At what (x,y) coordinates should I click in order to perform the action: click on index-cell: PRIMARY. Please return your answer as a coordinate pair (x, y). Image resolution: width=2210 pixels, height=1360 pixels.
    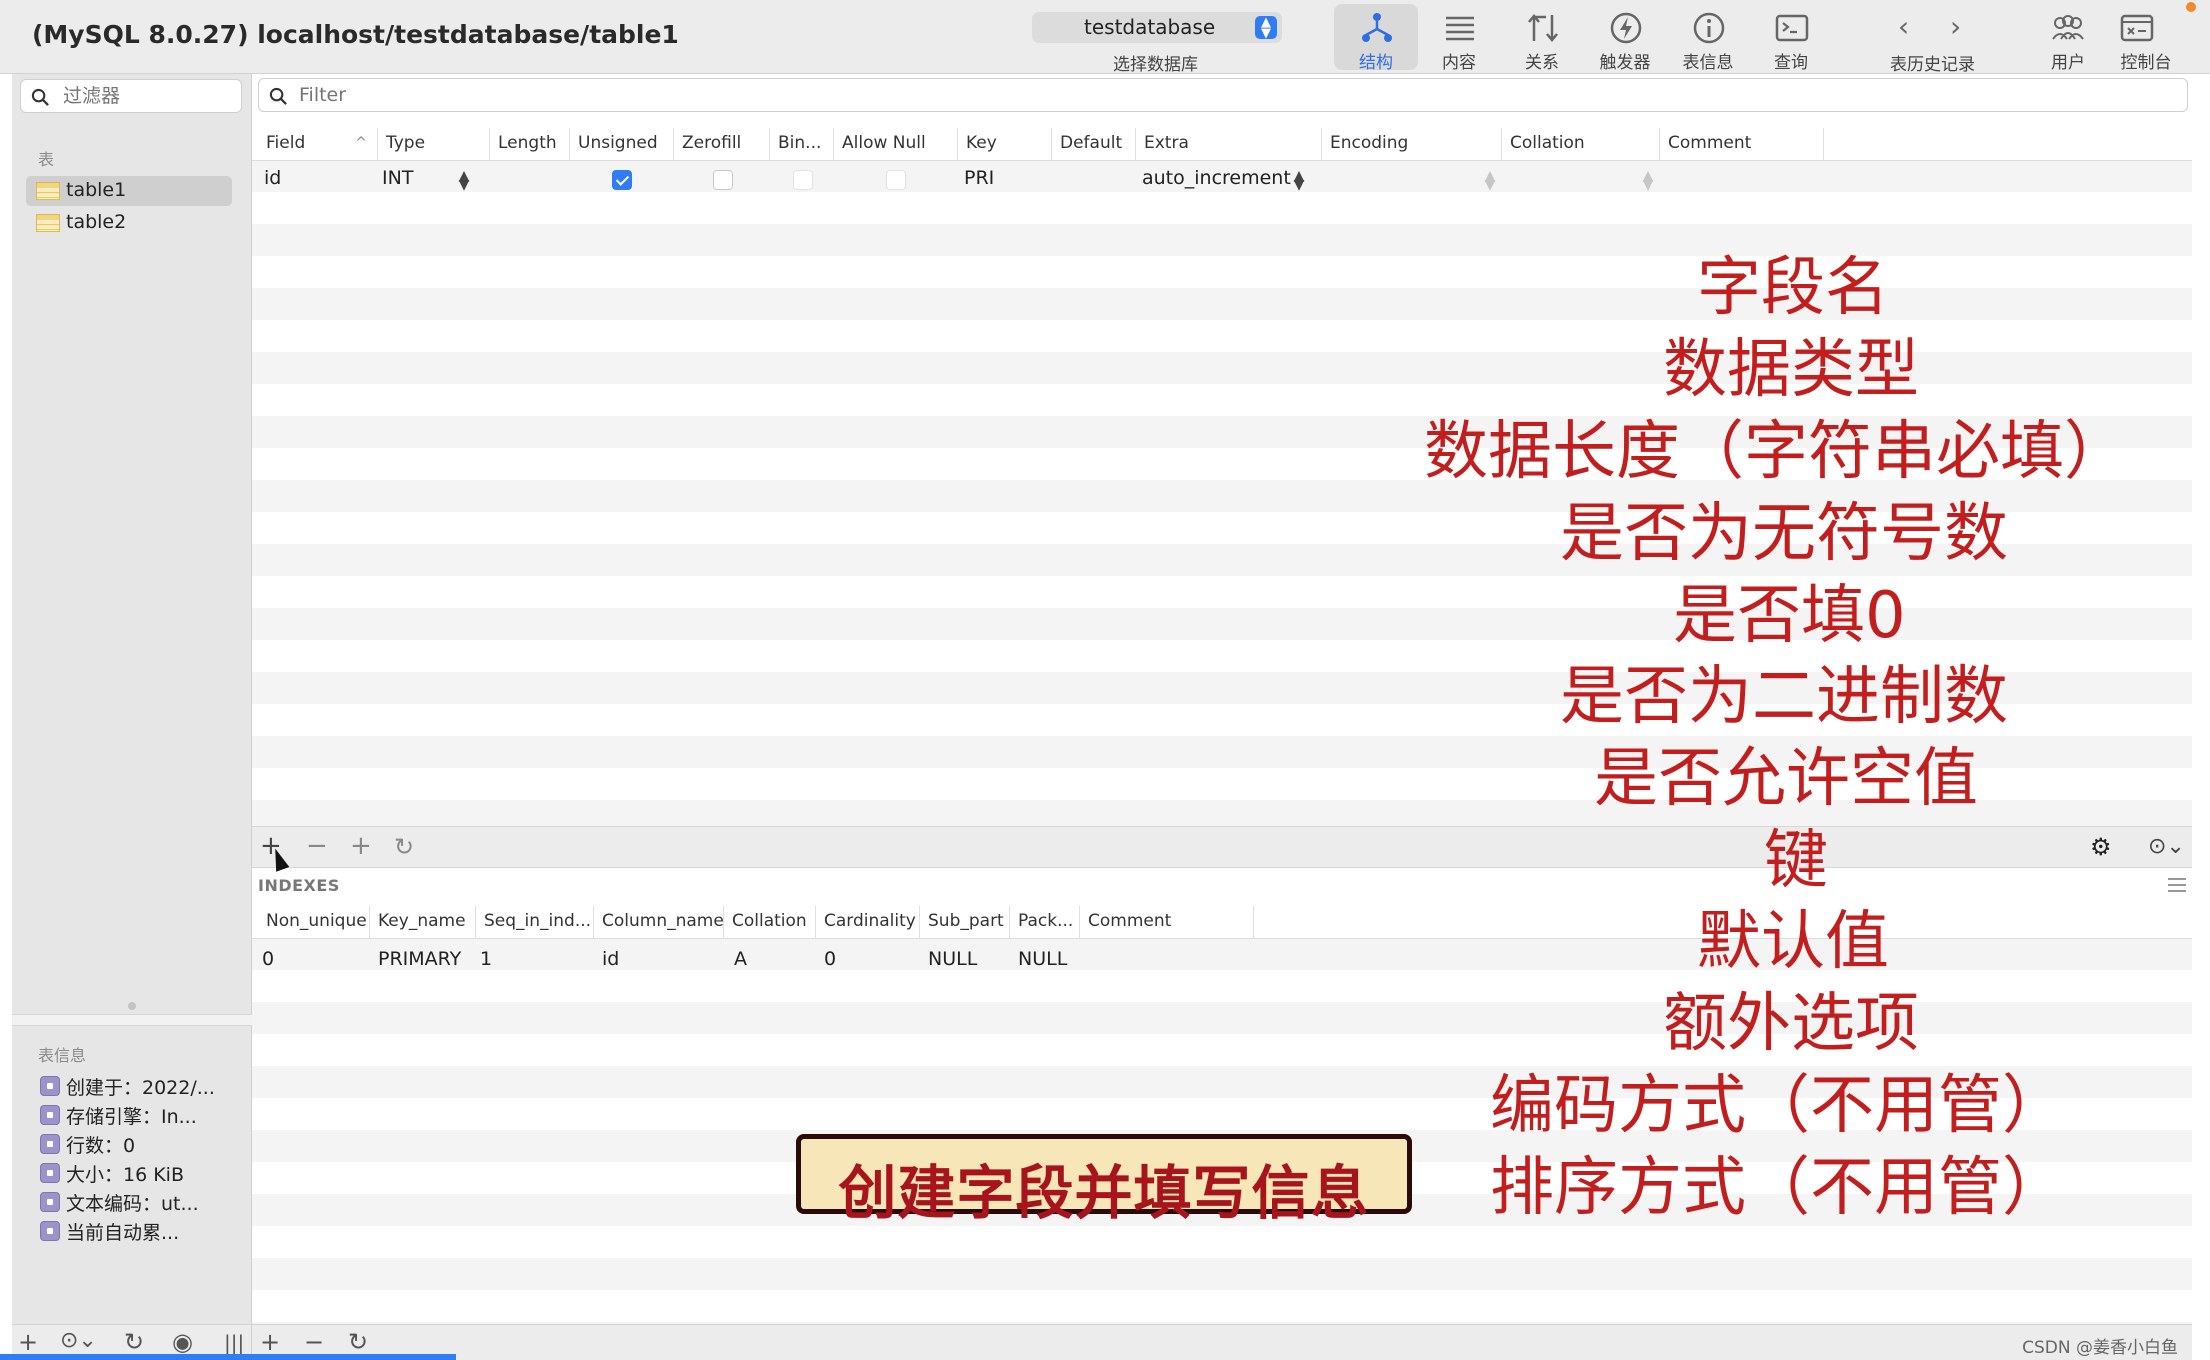
    Looking at the image, I should click on (420, 959).